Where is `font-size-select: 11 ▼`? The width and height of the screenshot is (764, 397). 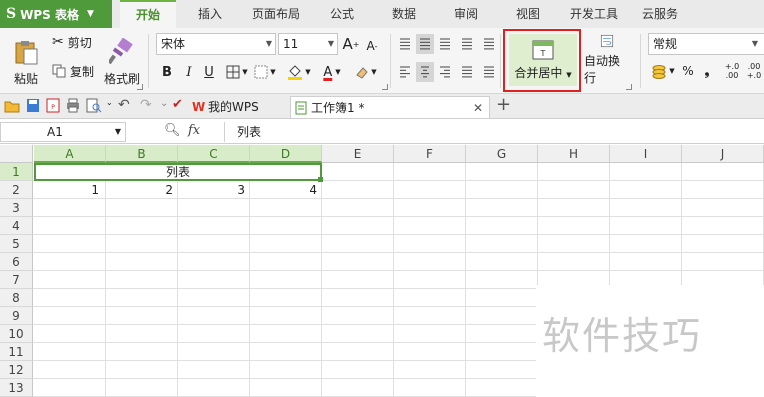 font-size-select: 11 ▼ is located at coordinates (308, 44).